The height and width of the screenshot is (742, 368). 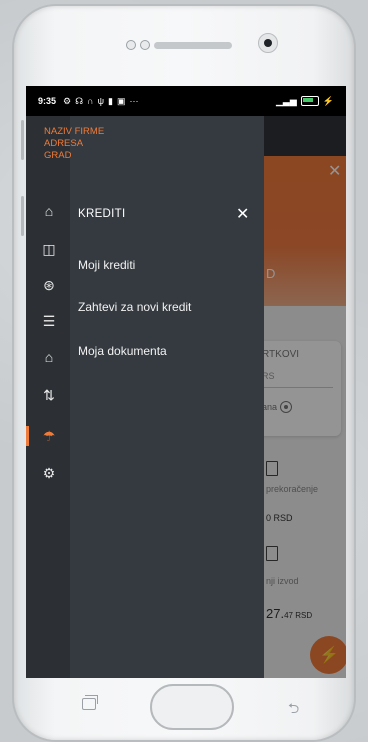 What do you see at coordinates (22, 140) in the screenshot?
I see `volume-button` at bounding box center [22, 140].